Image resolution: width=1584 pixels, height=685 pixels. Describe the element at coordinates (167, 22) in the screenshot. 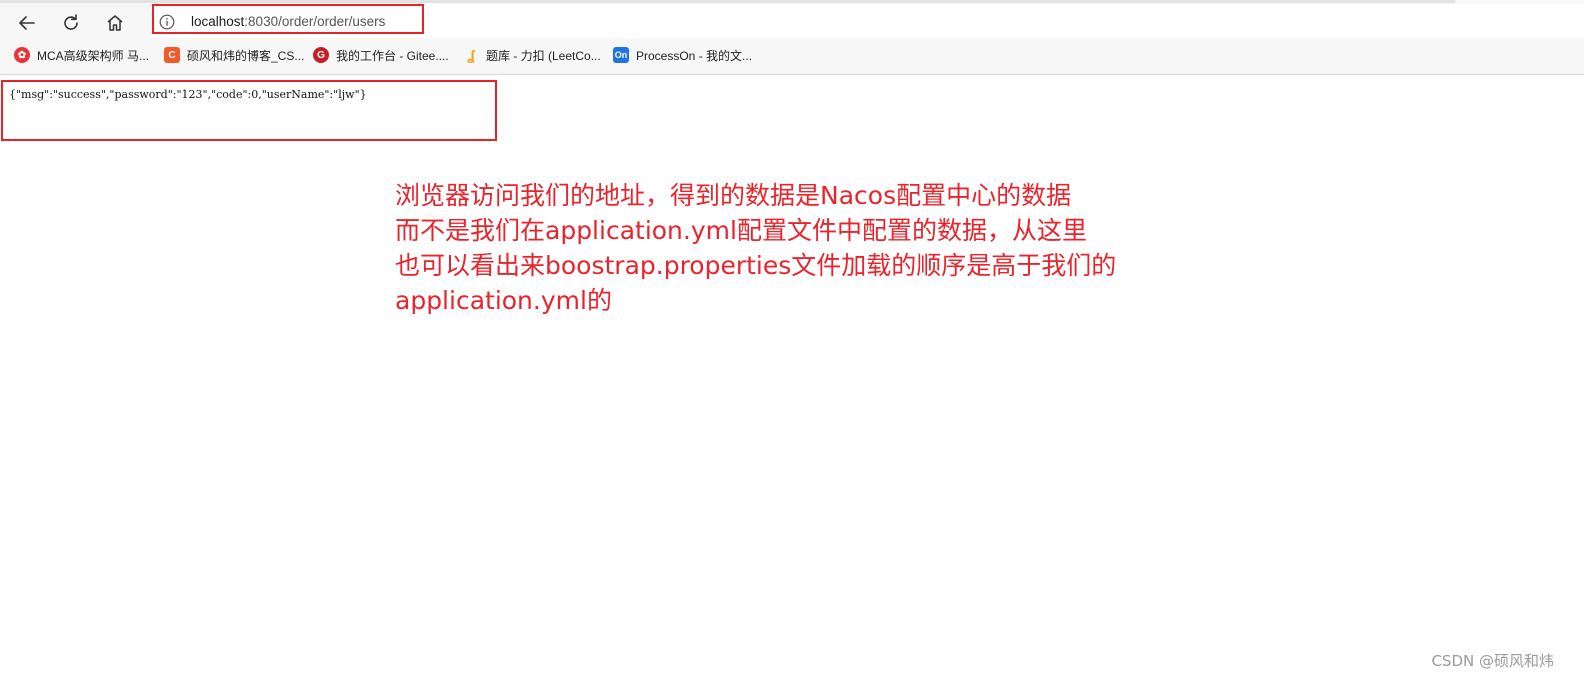

I see `site-info-icon` at that location.